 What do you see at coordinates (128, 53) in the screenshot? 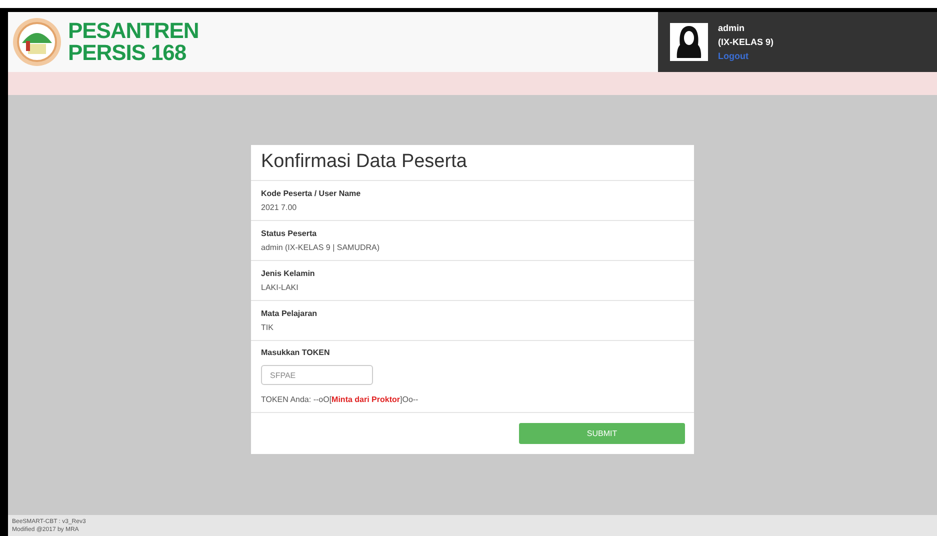
I see `brand-subtitle: PERSIS 168` at bounding box center [128, 53].